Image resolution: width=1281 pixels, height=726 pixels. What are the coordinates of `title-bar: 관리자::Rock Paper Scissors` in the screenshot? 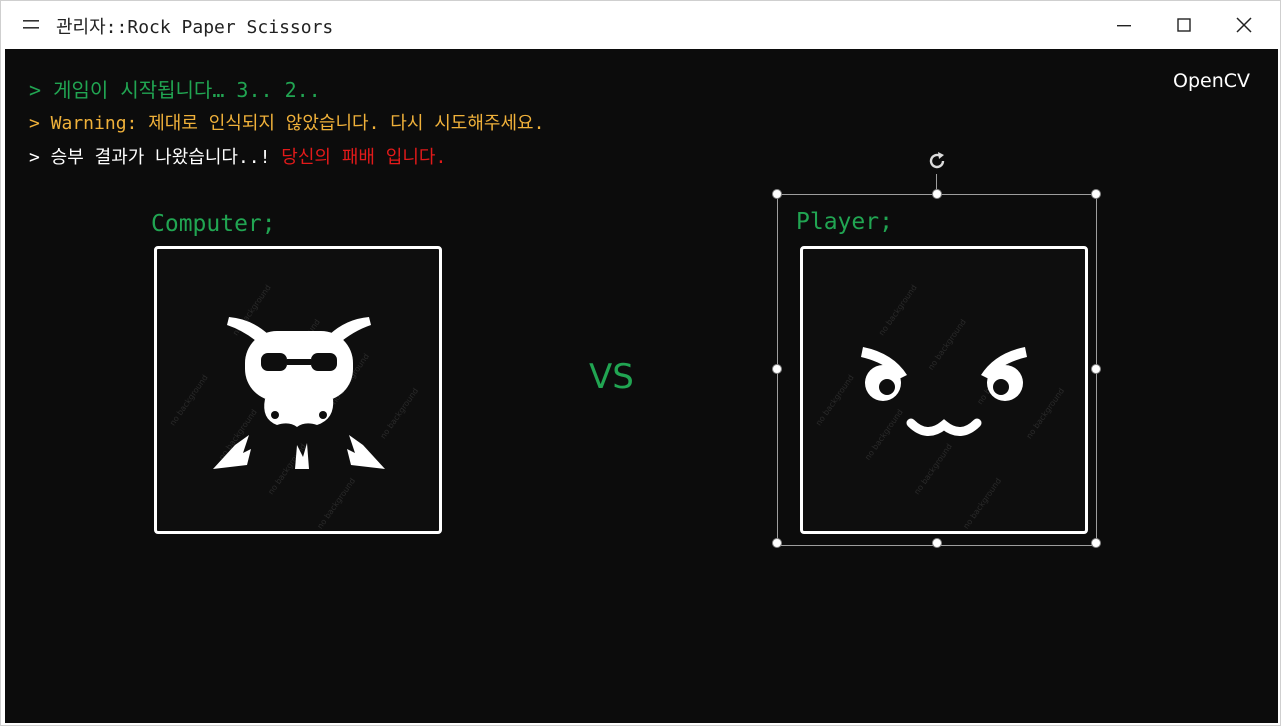 It's located at (640, 25).